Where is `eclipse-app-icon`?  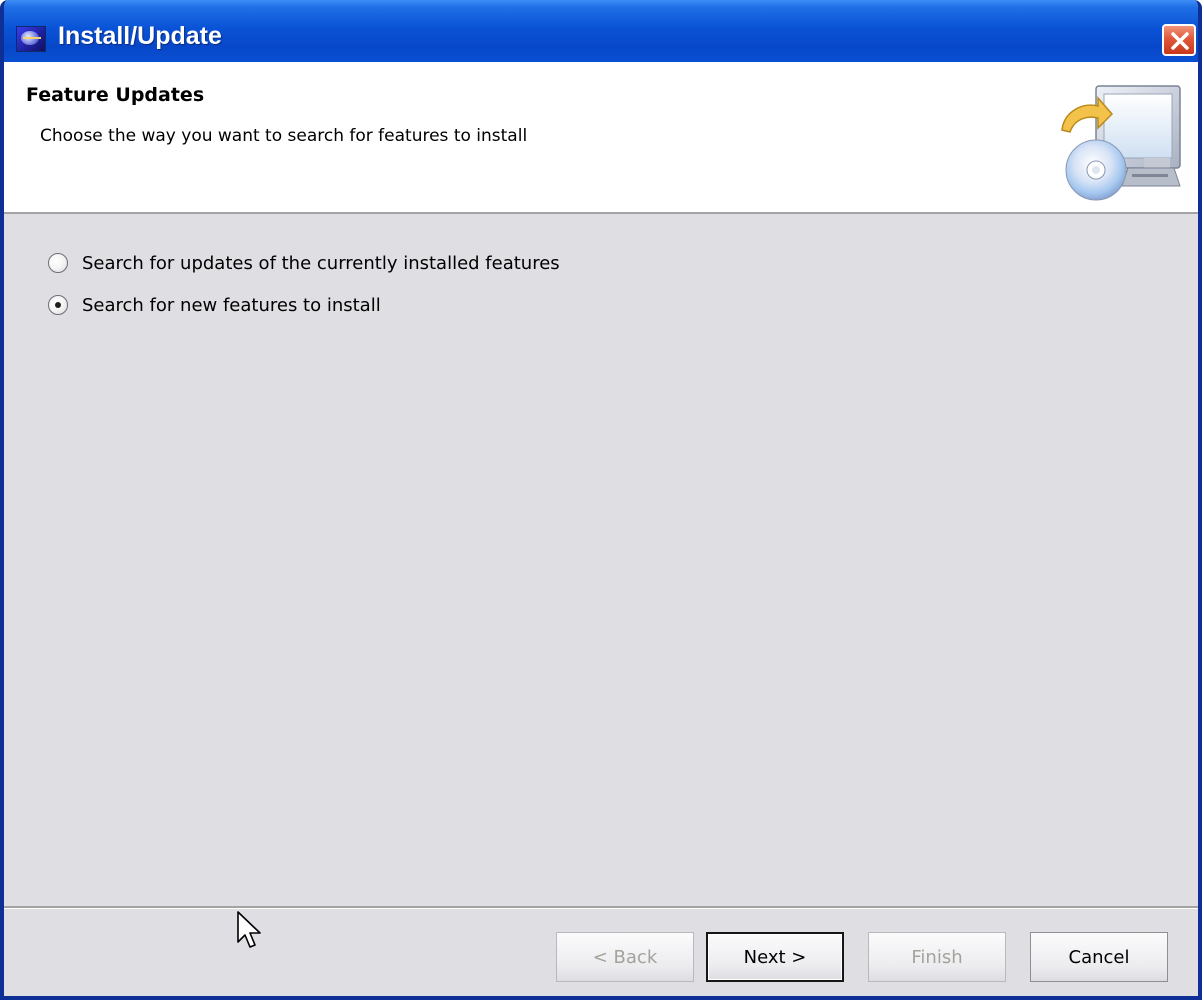 eclipse-app-icon is located at coordinates (31, 39).